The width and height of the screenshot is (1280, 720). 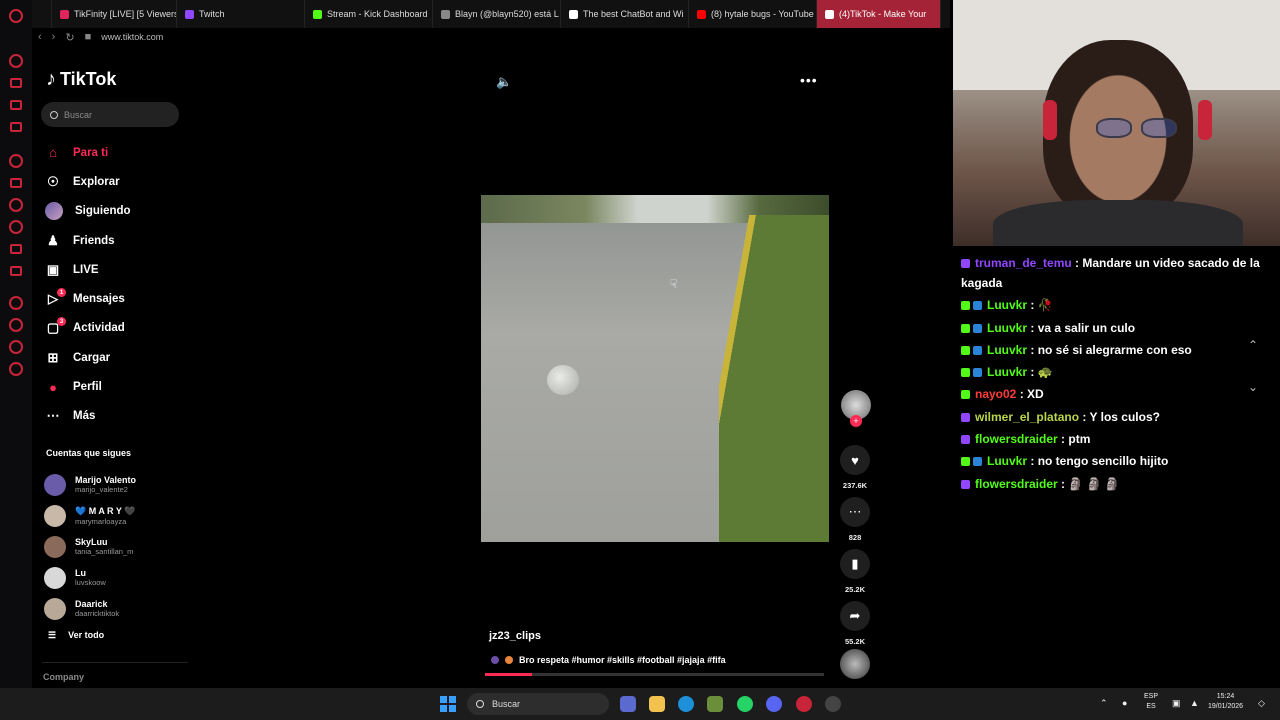 I want to click on video-player, so click(x=655, y=368).